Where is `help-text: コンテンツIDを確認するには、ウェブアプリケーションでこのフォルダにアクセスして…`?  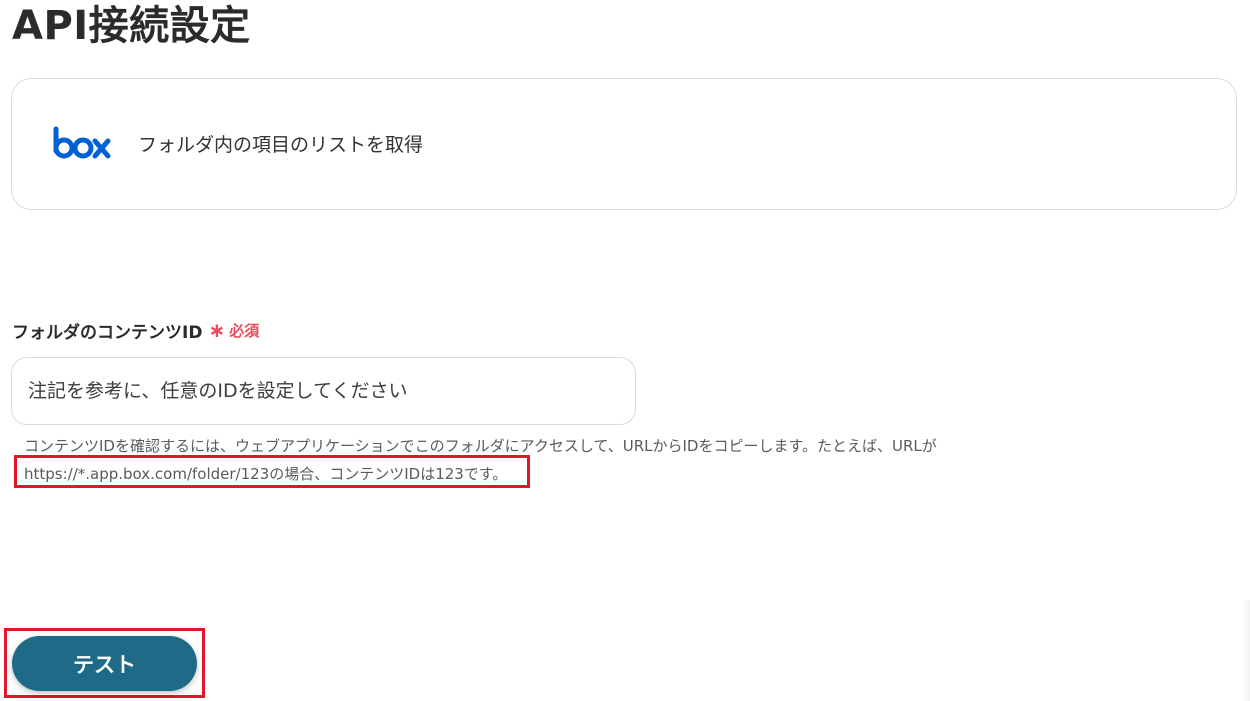
help-text: コンテンツIDを確認するには、ウェブアプリケーションでこのフォルダにアクセスして… is located at coordinates (529, 460).